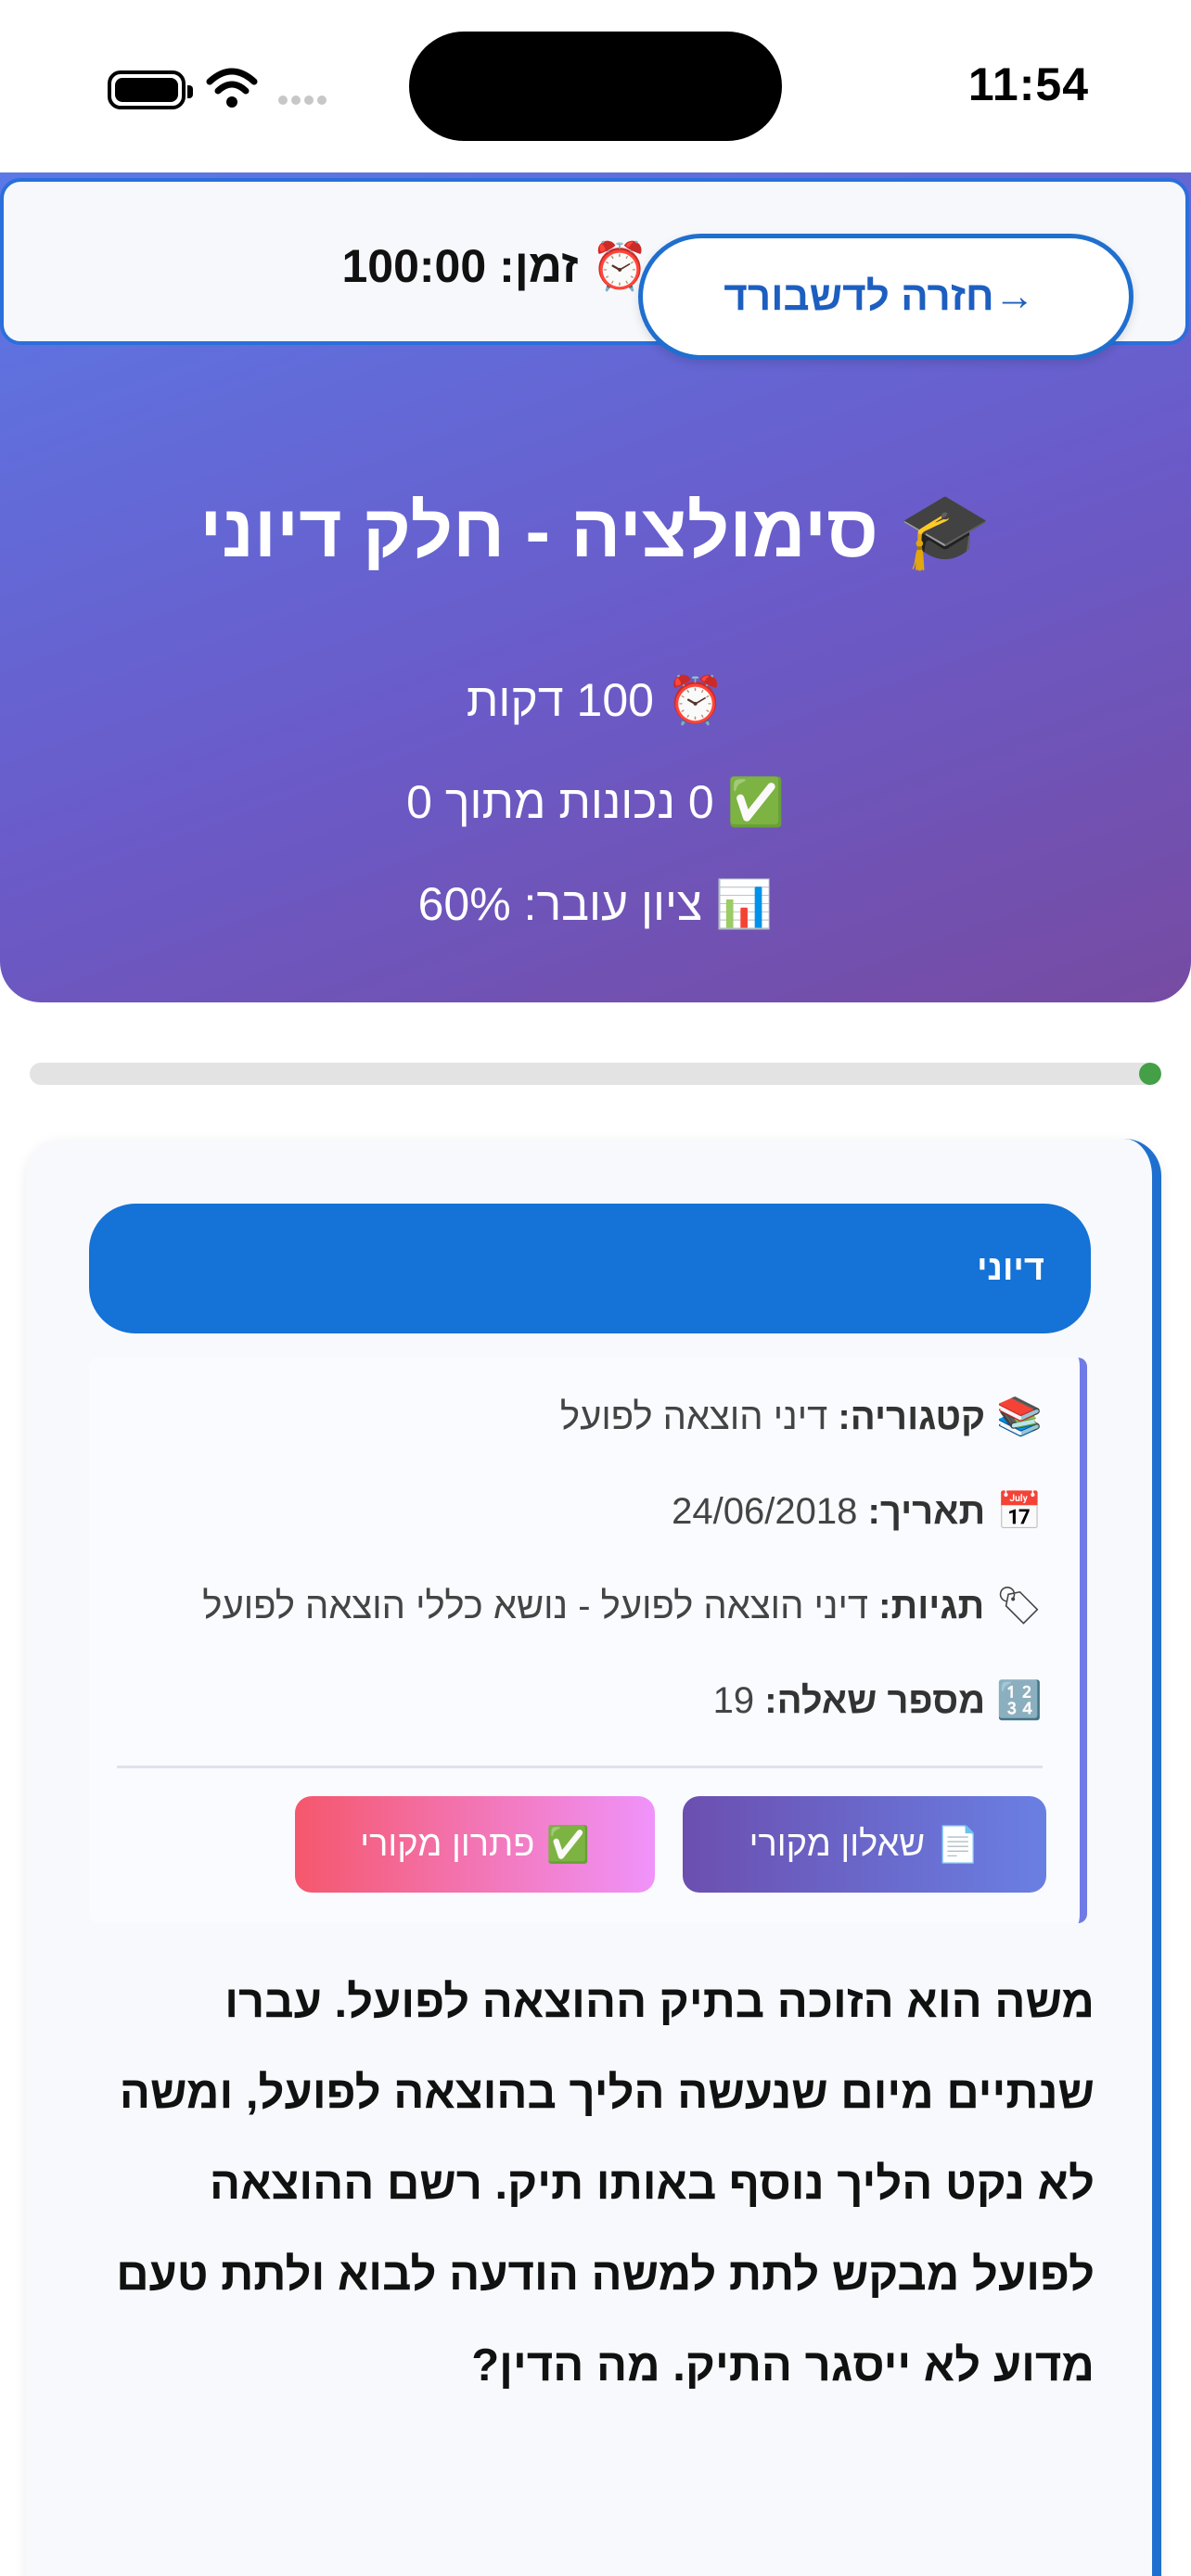 The height and width of the screenshot is (2576, 1191). What do you see at coordinates (1014, 296) in the screenshot?
I see `arrow-right-icon: →` at bounding box center [1014, 296].